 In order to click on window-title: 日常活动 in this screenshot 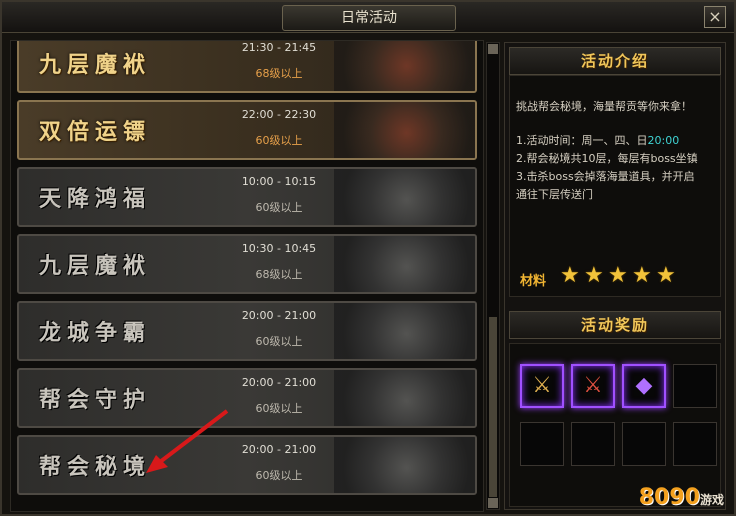, I will do `click(369, 18)`.